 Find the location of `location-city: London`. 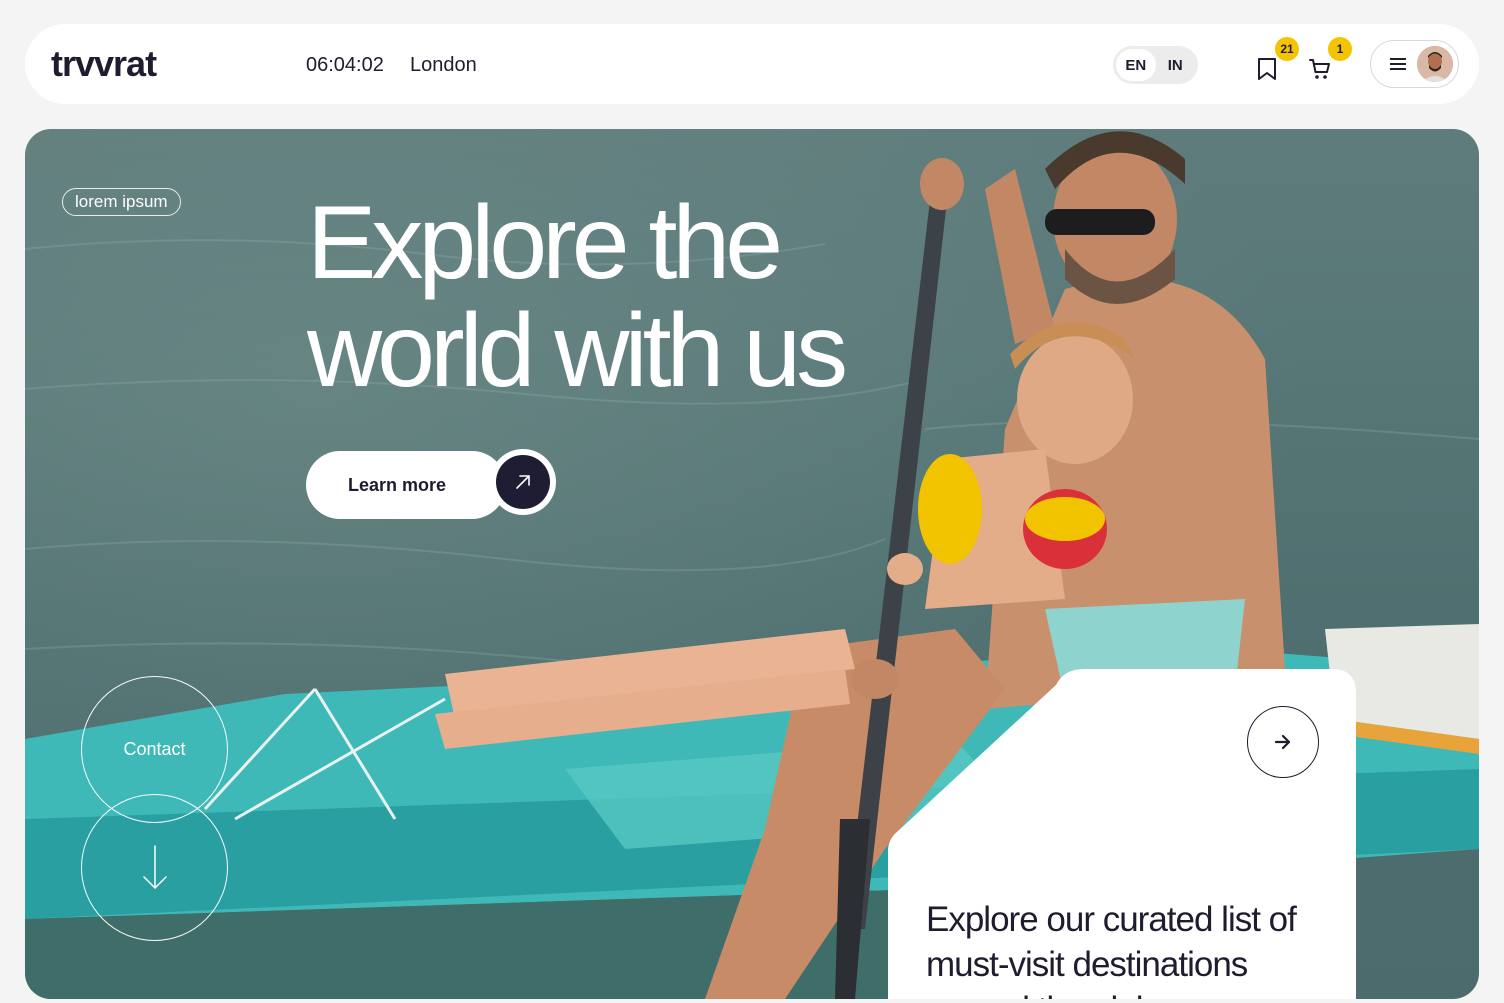

location-city: London is located at coordinates (443, 65).